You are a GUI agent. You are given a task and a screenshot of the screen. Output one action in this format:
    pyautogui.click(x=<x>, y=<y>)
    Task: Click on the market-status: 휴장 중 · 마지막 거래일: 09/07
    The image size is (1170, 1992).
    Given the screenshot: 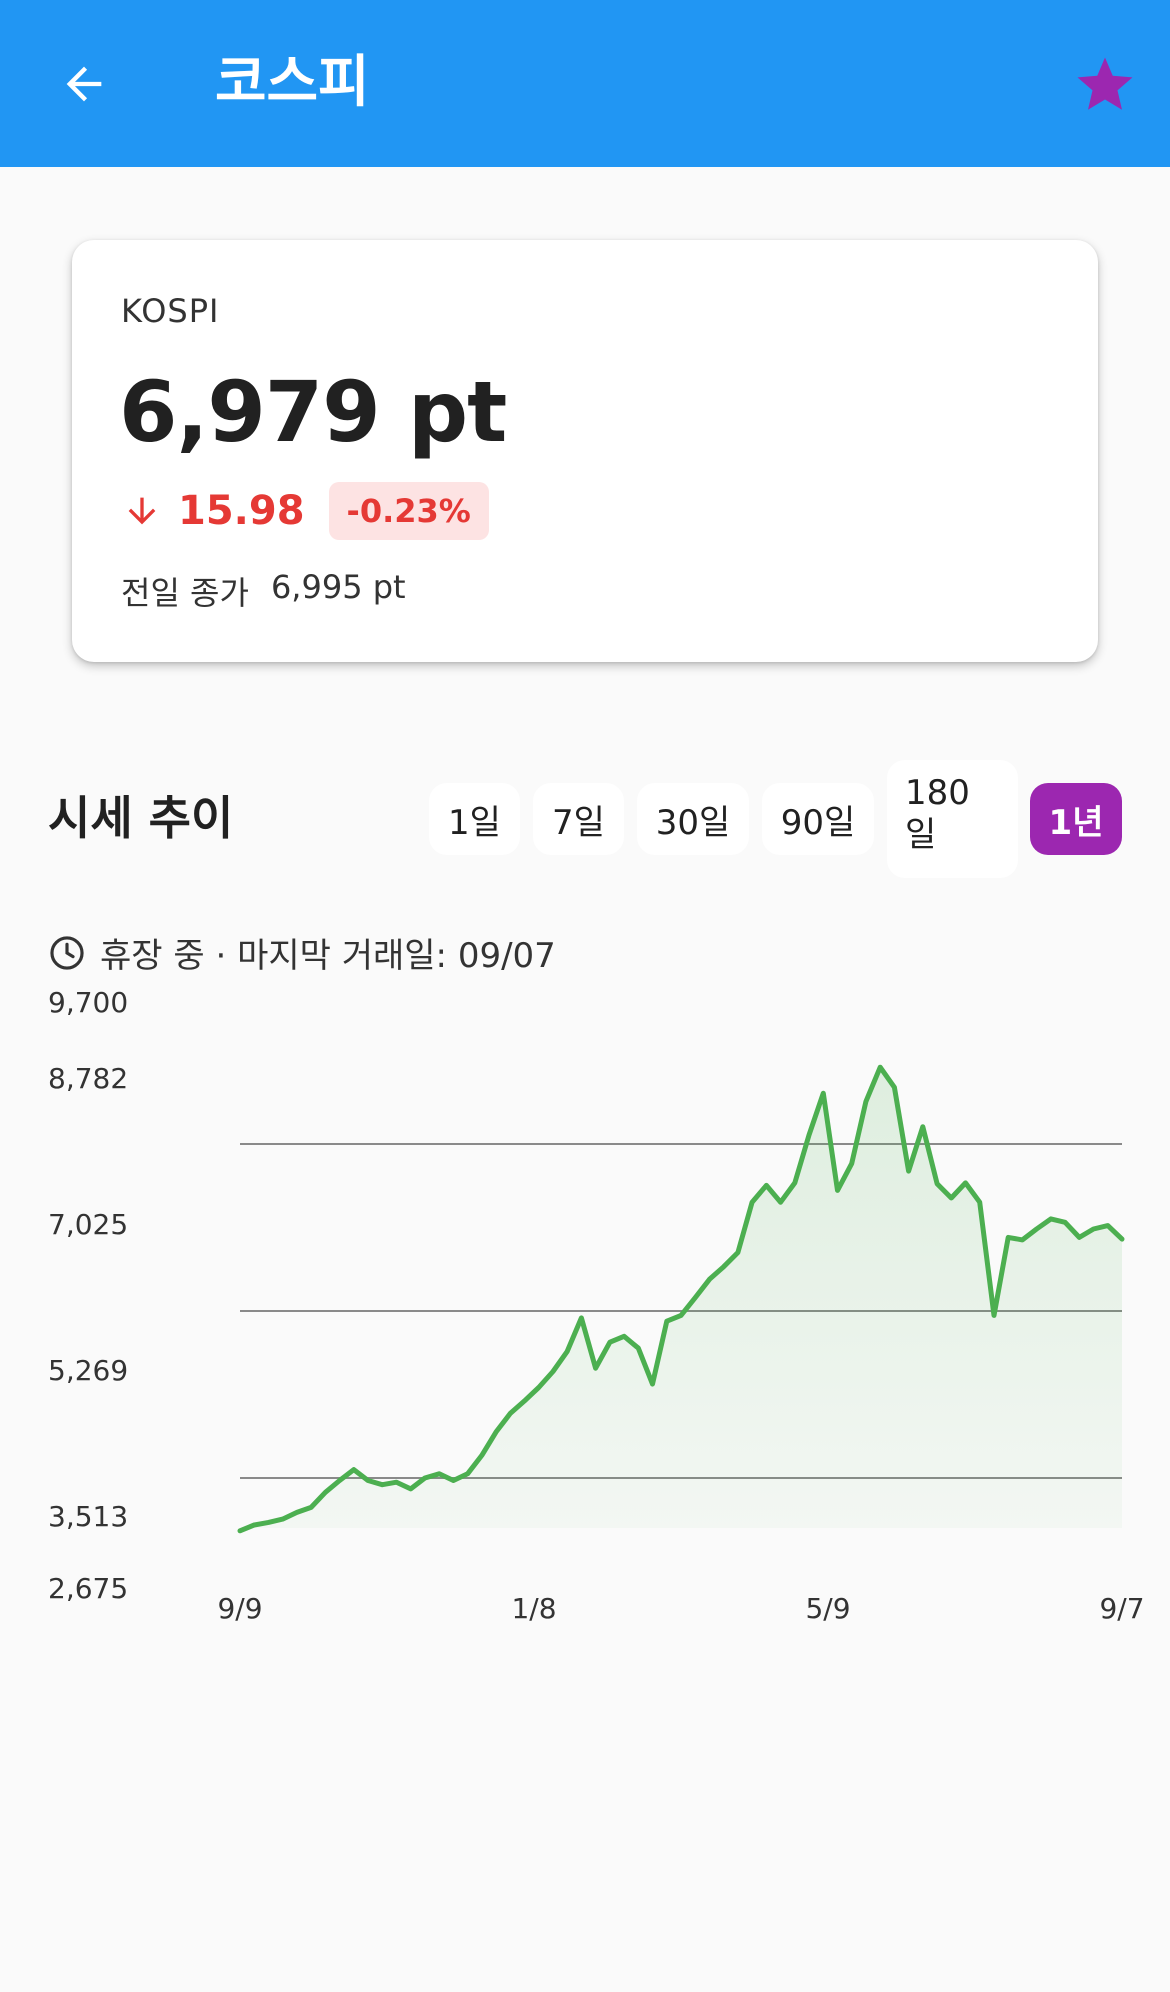 What is the action you would take?
    pyautogui.click(x=302, y=952)
    